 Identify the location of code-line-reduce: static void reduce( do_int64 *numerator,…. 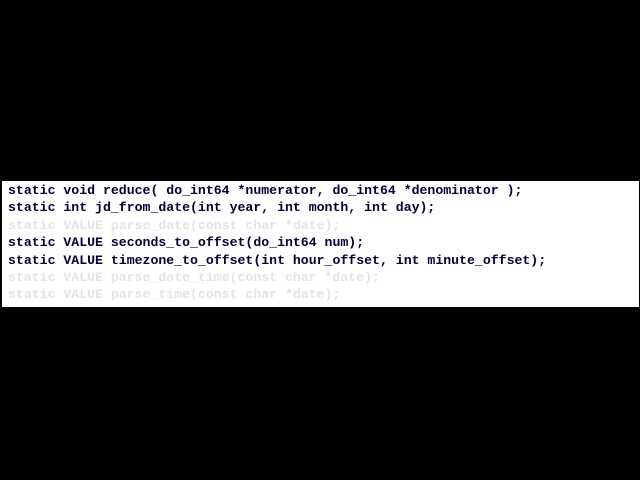
(265, 190).